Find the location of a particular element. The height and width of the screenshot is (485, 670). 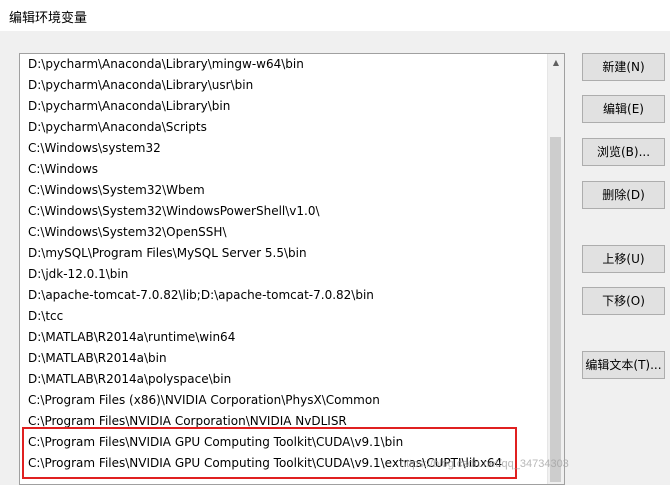

path-list-item: D:\MATLAB\R2014a\bin is located at coordinates (285, 358).